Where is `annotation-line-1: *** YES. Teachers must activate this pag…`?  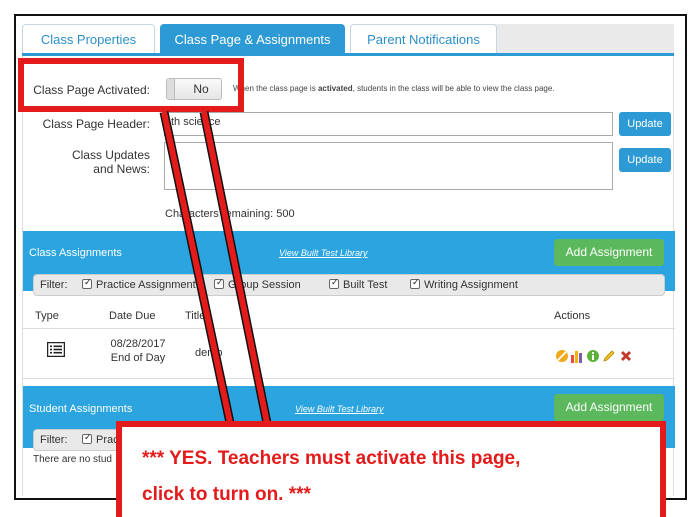 annotation-line-1: *** YES. Teachers must activate this pag… is located at coordinates (331, 458).